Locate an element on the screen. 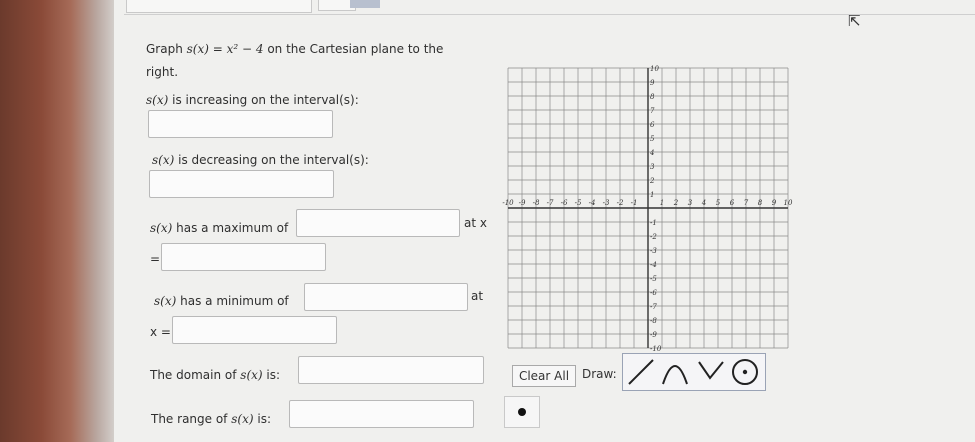  x-tick-label: 10 is located at coordinates (788, 203).